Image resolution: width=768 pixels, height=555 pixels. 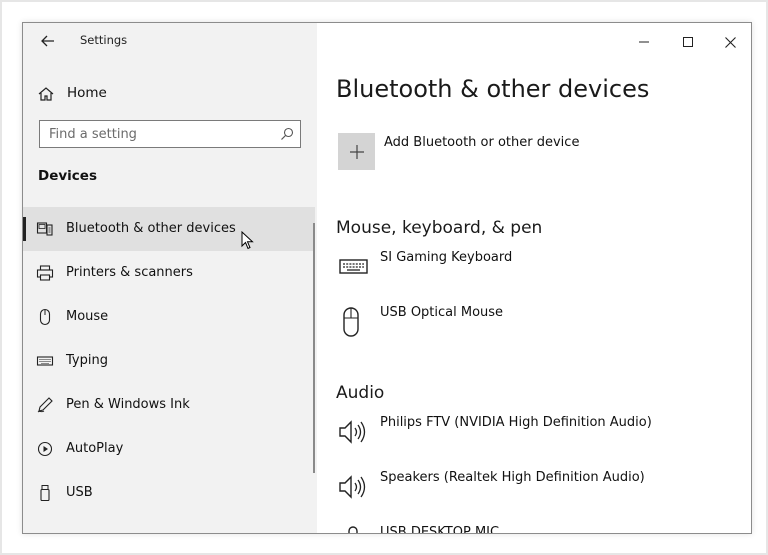 I want to click on device-item: USB Optical Mouse, so click(x=537, y=329).